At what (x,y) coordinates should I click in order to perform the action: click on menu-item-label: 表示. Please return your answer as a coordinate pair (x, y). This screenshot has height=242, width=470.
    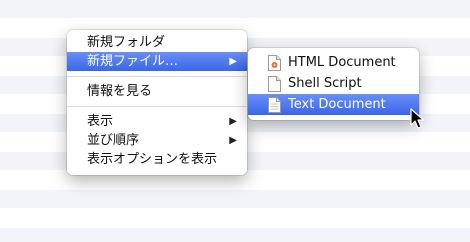
    Looking at the image, I should click on (100, 121).